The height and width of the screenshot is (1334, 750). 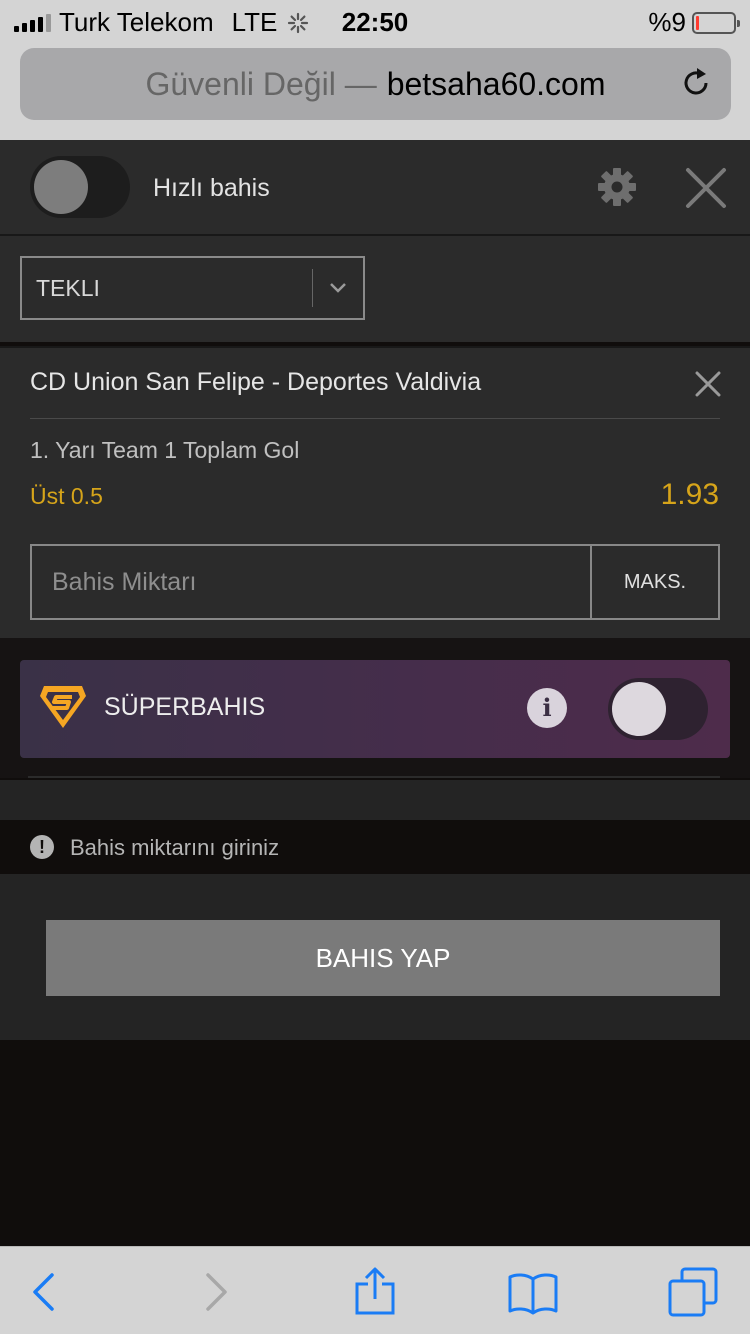 I want to click on stake-field: MAKS., so click(x=375, y=582).